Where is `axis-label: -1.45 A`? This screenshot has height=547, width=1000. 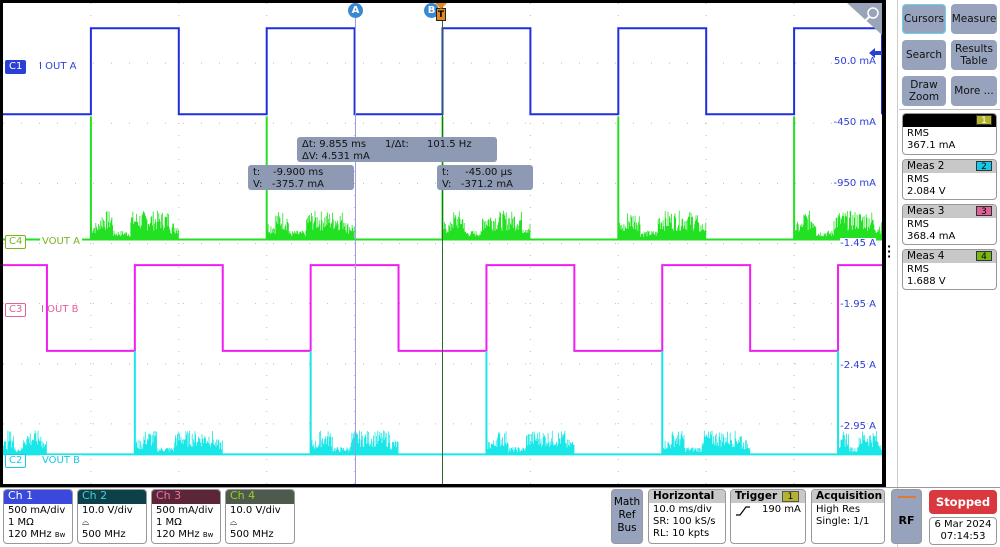 axis-label: -1.45 A is located at coordinates (858, 243).